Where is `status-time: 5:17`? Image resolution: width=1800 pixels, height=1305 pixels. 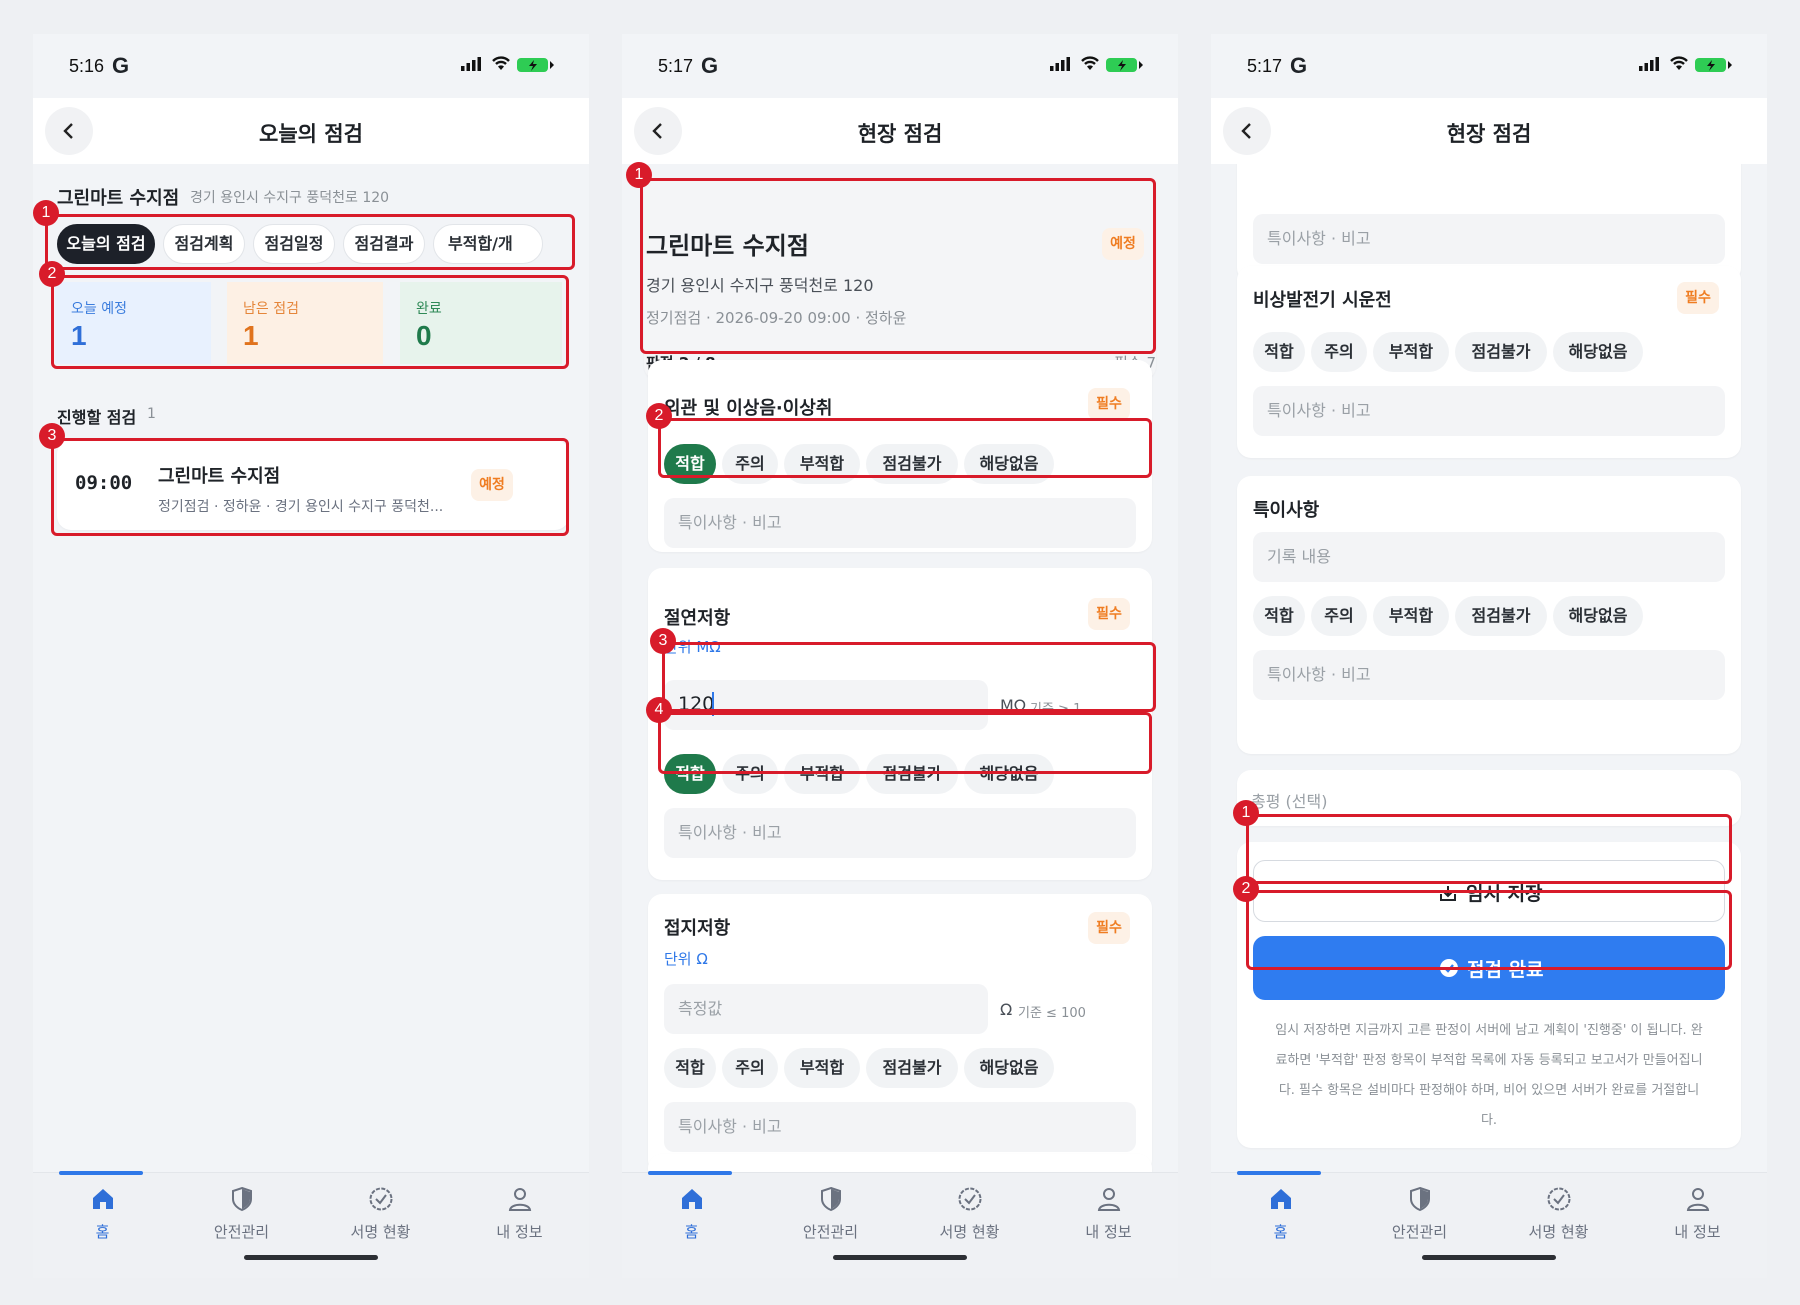
status-time: 5:17 is located at coordinates (676, 66).